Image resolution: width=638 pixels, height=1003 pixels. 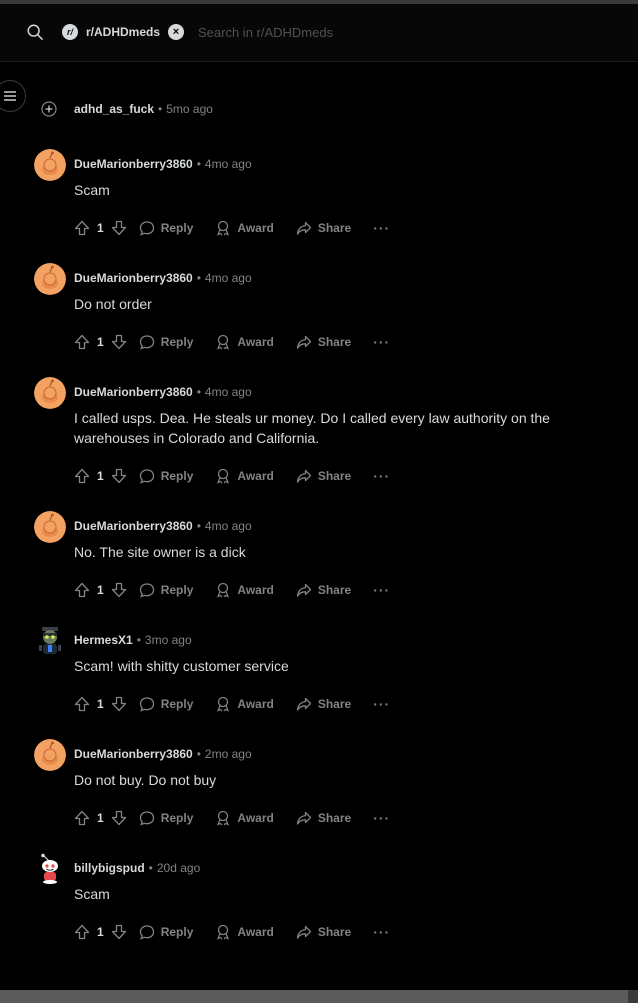 I want to click on comment-body: No. The site owner is a dick, so click(x=160, y=552).